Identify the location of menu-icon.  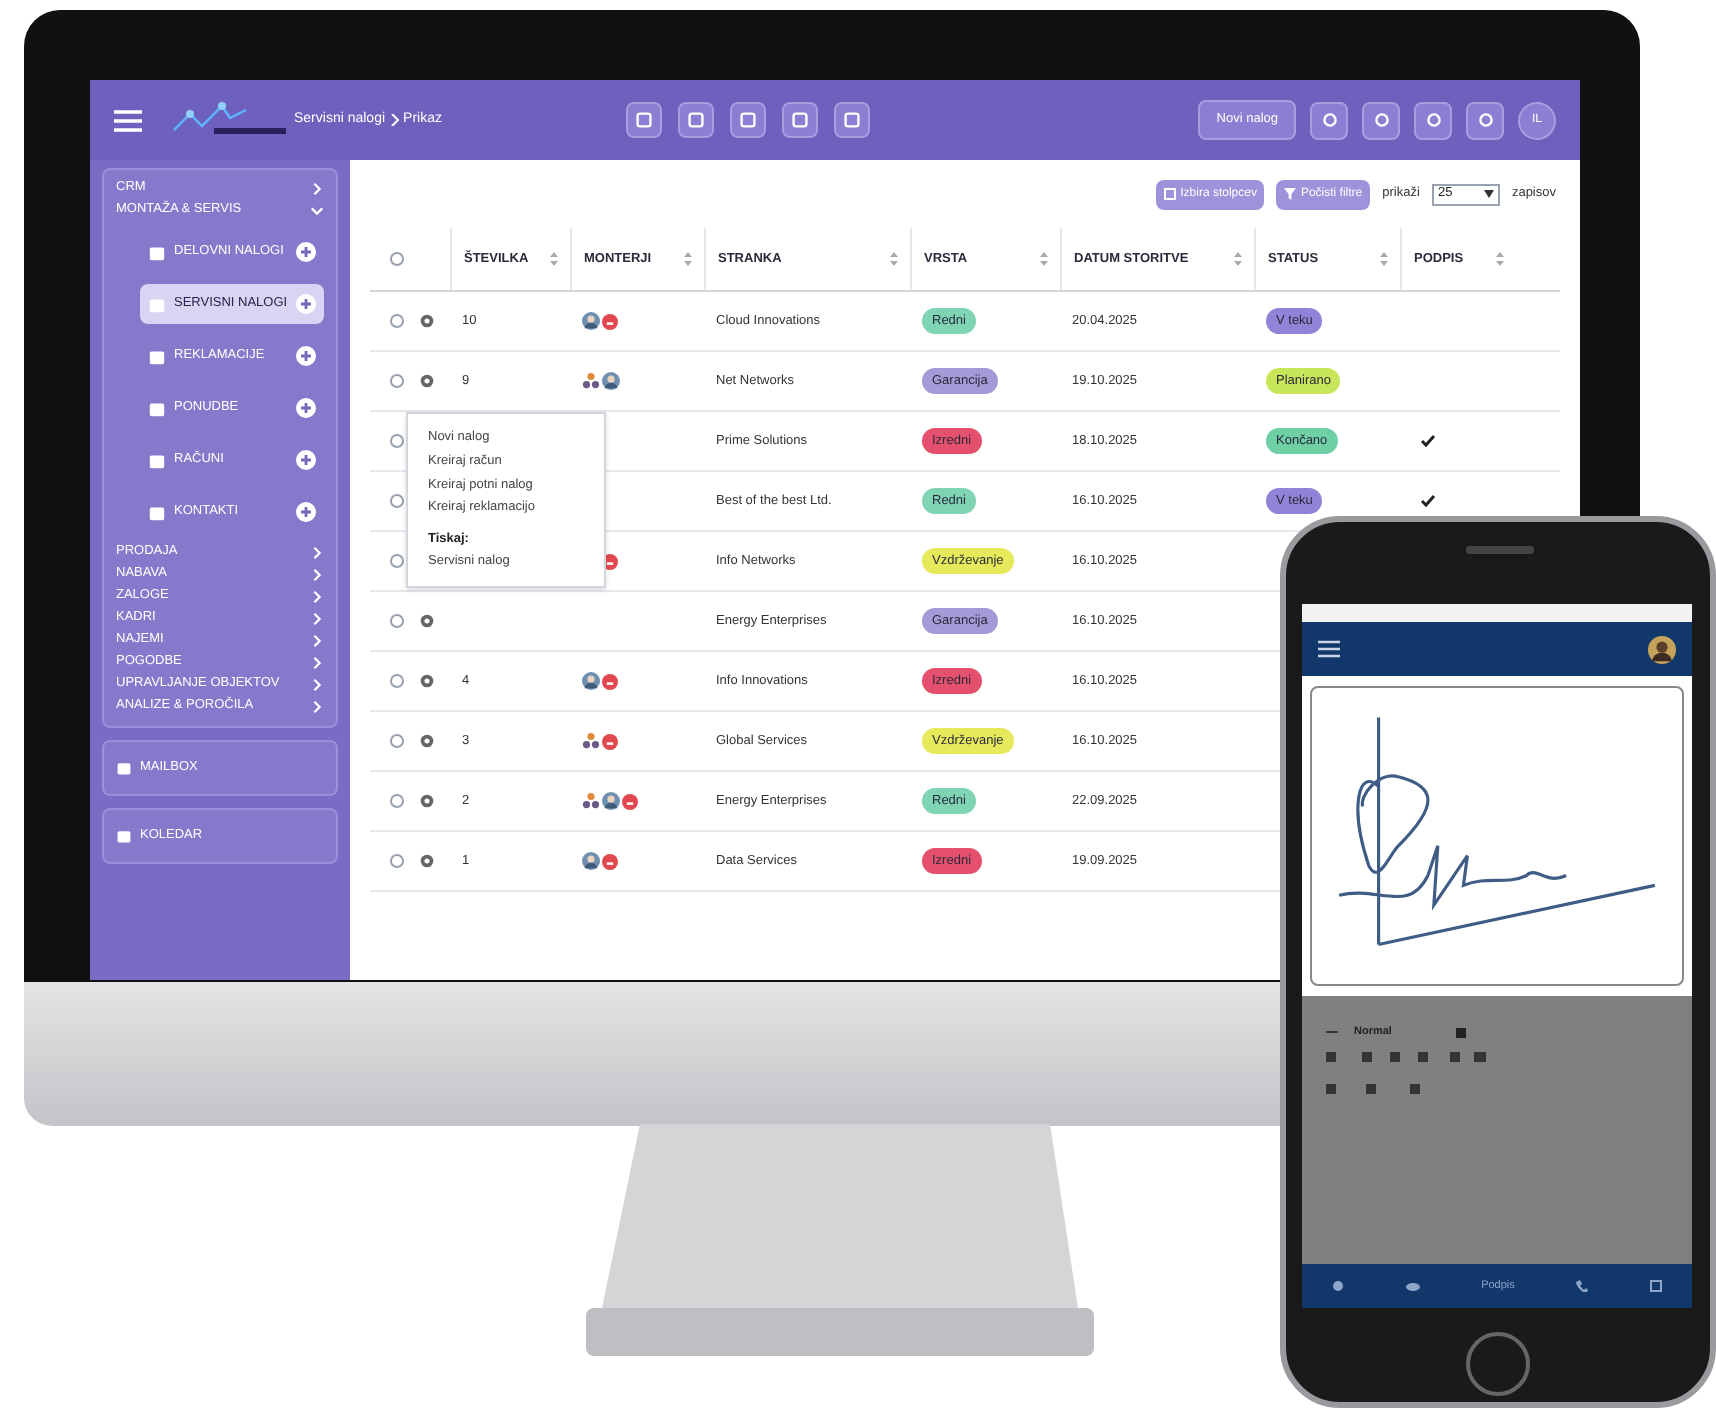
(1329, 649).